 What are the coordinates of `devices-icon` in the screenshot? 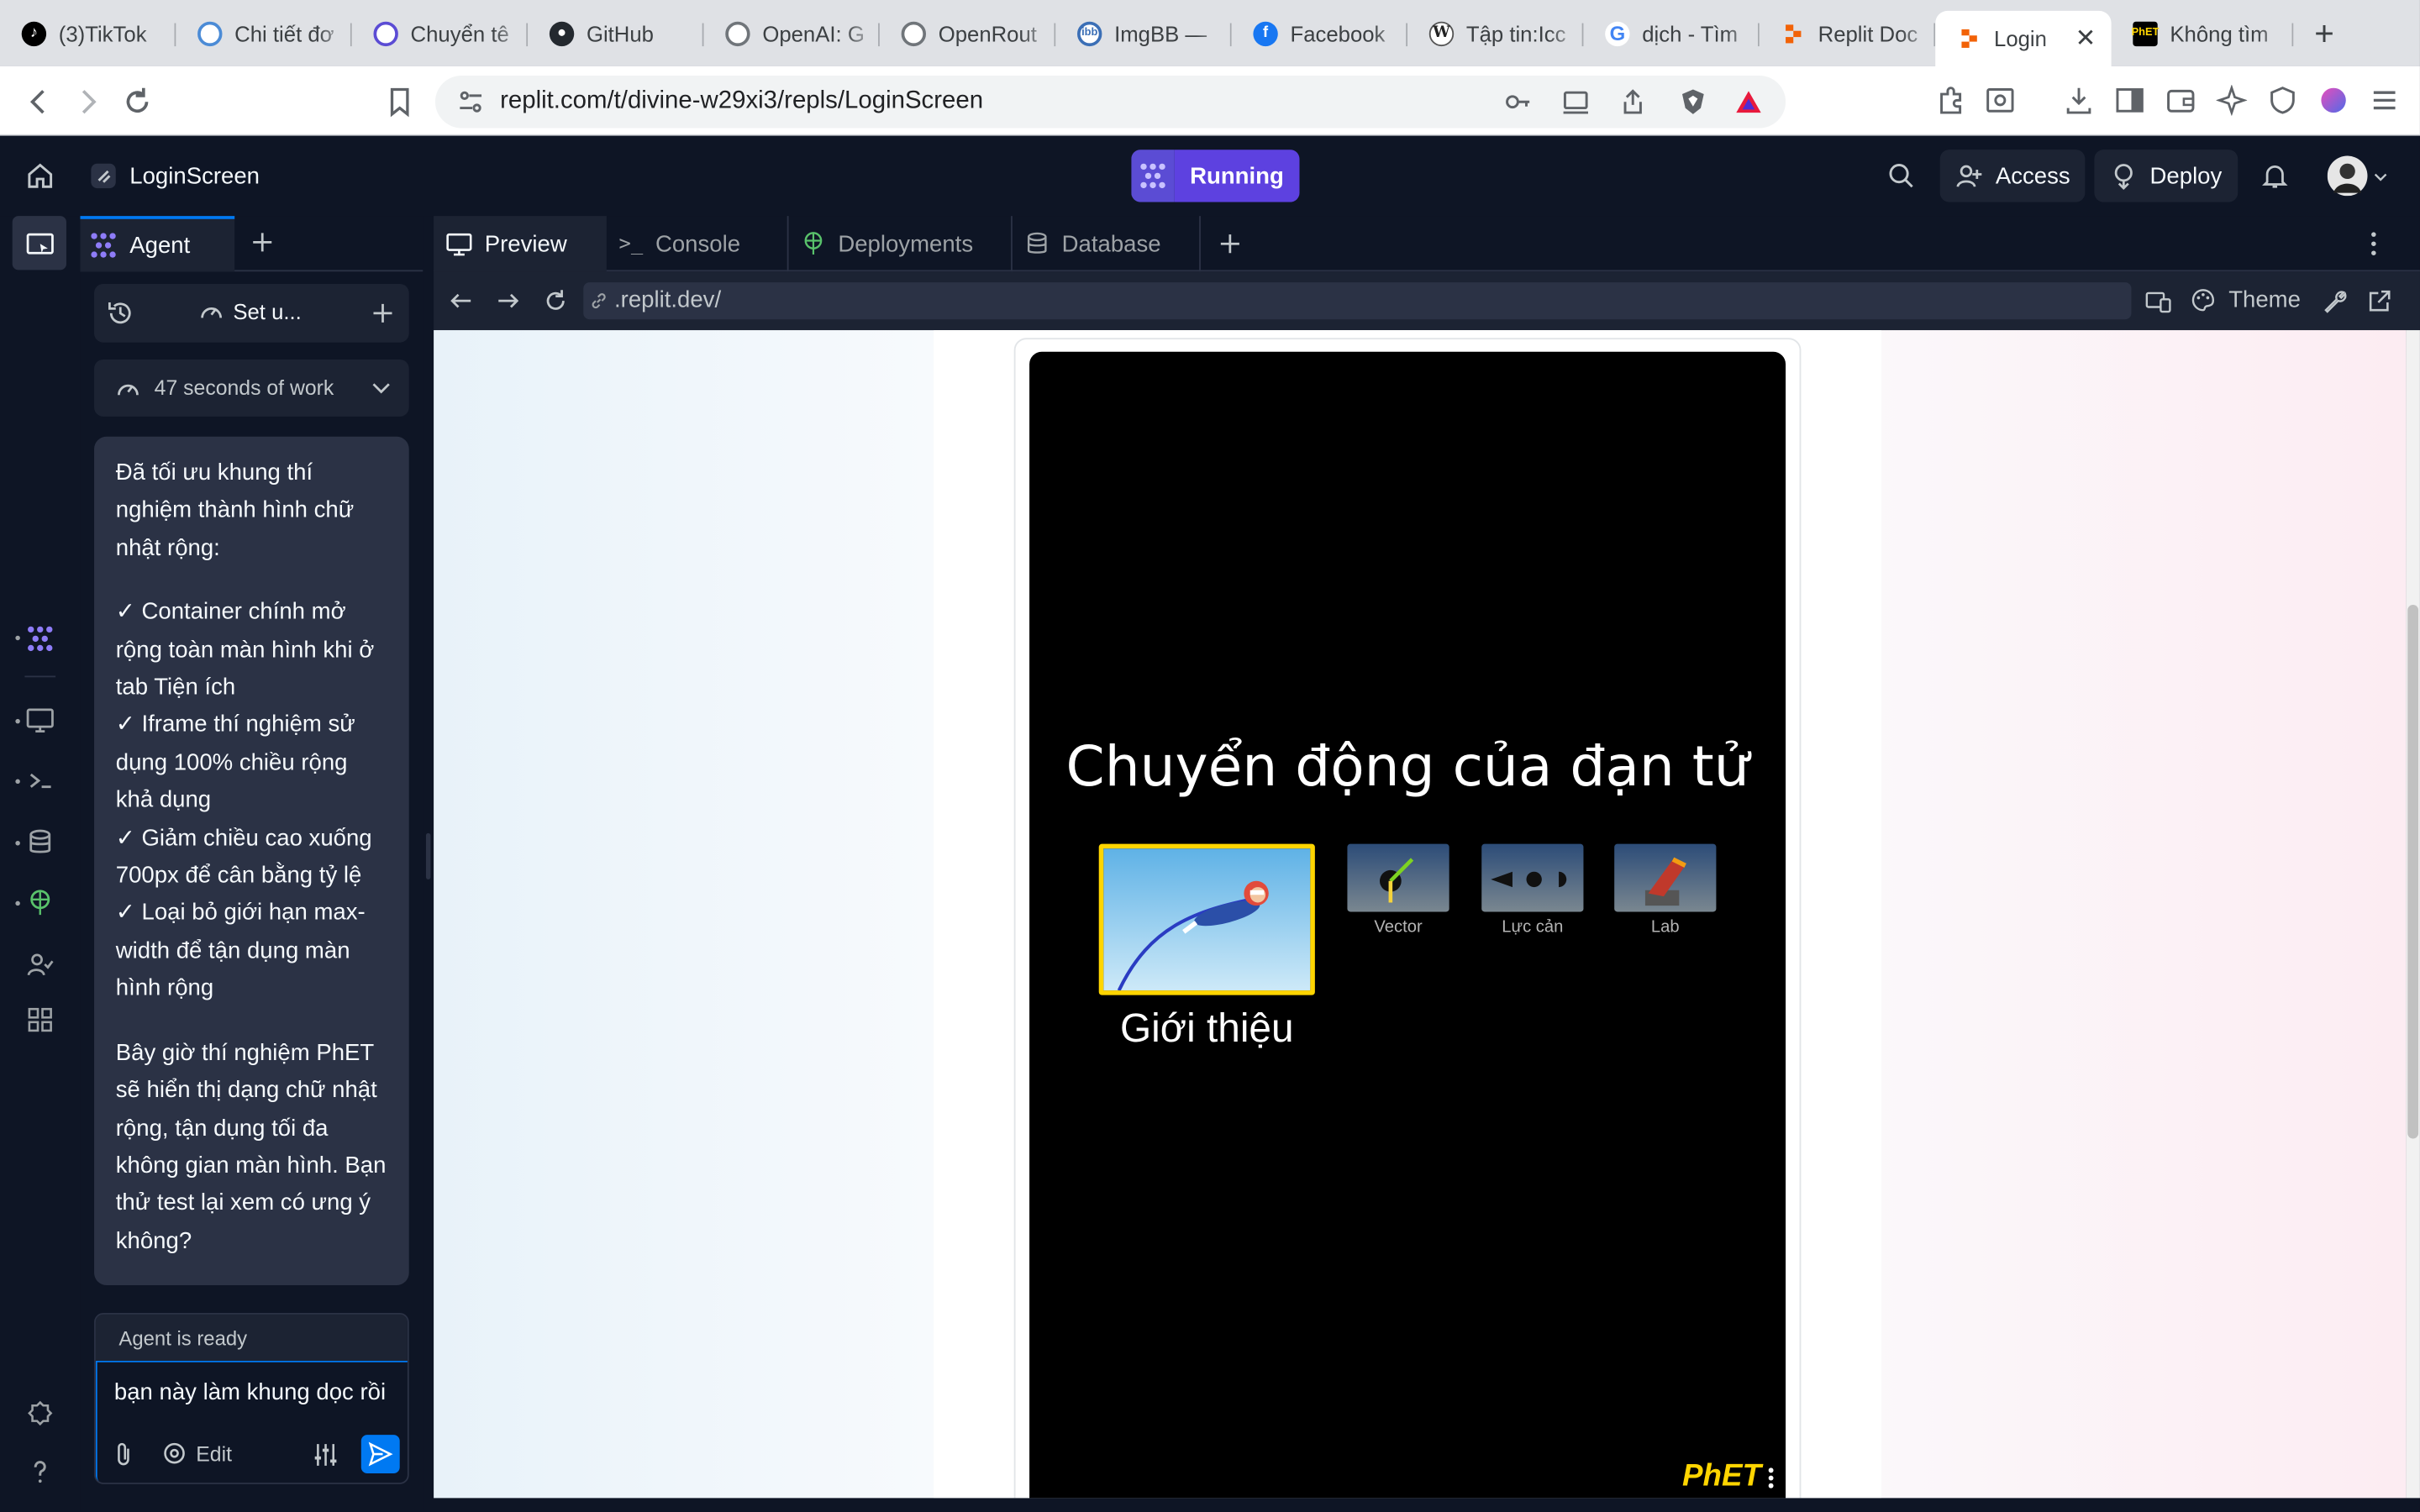 It's located at (2158, 301).